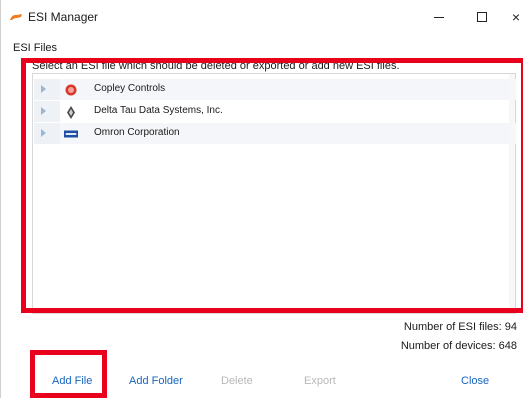  Describe the element at coordinates (71, 90) in the screenshot. I see `copley-logo-icon` at that location.